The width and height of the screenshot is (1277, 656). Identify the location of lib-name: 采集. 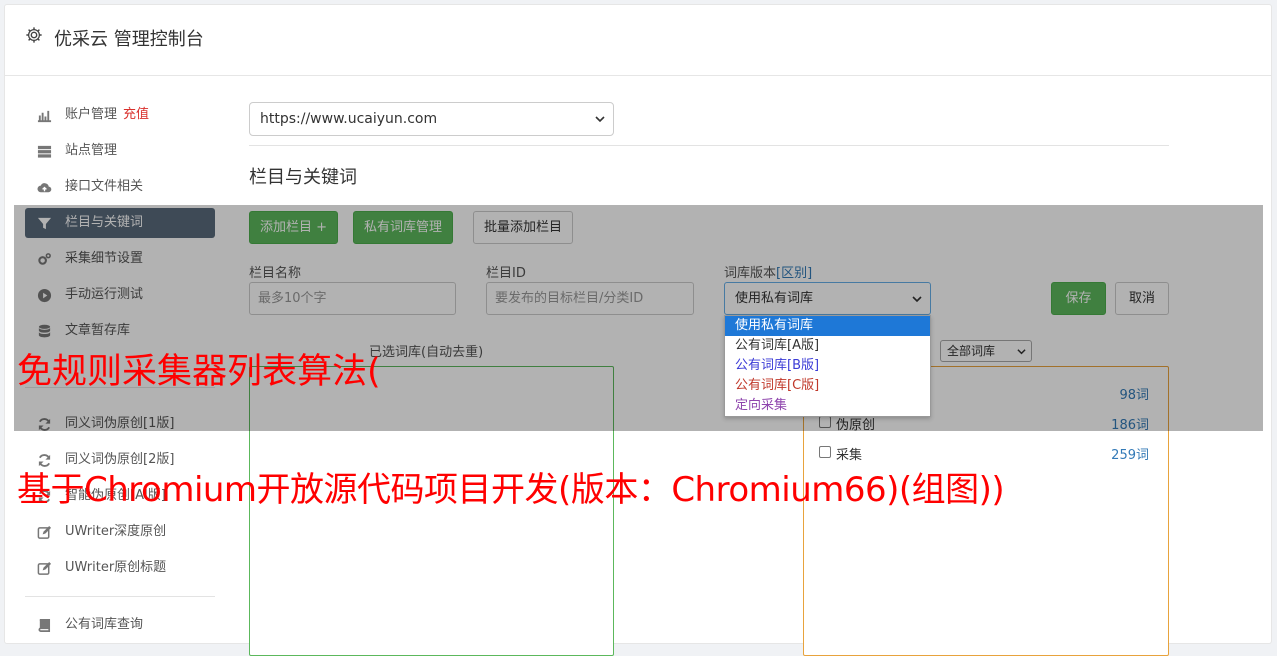
(849, 455).